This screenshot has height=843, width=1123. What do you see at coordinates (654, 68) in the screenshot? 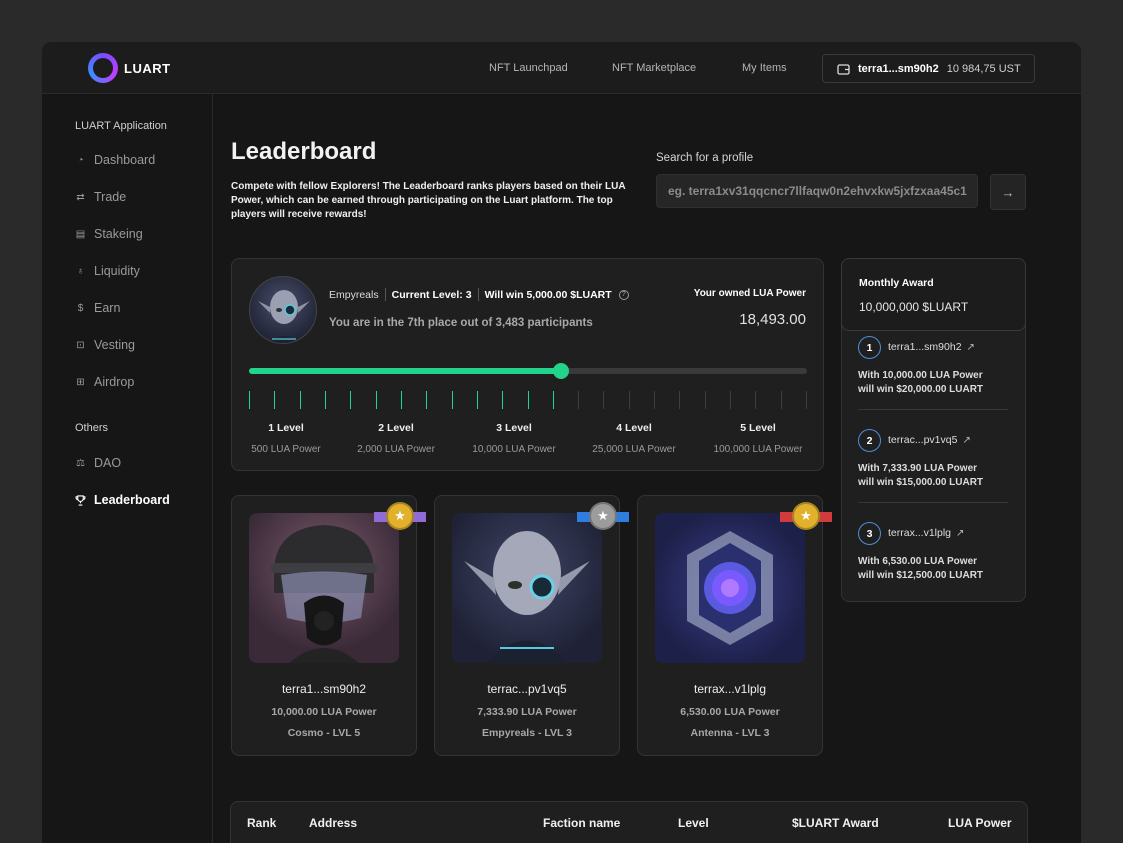
I see `nav-nft-marketplace: NFT Marketplace` at bounding box center [654, 68].